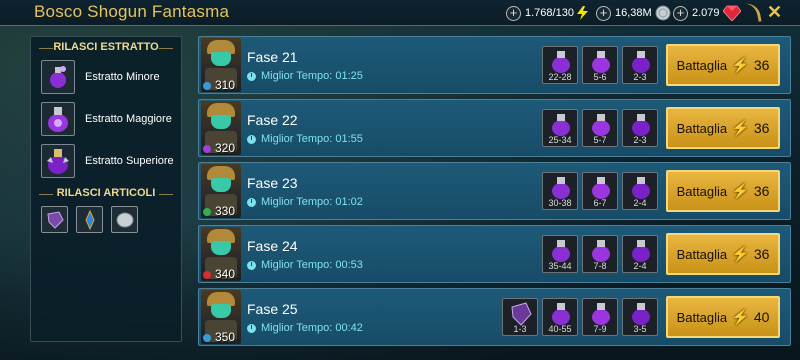 This screenshot has width=800, height=360. Describe the element at coordinates (600, 140) in the screenshot. I see `drop-range: 5-7` at that location.